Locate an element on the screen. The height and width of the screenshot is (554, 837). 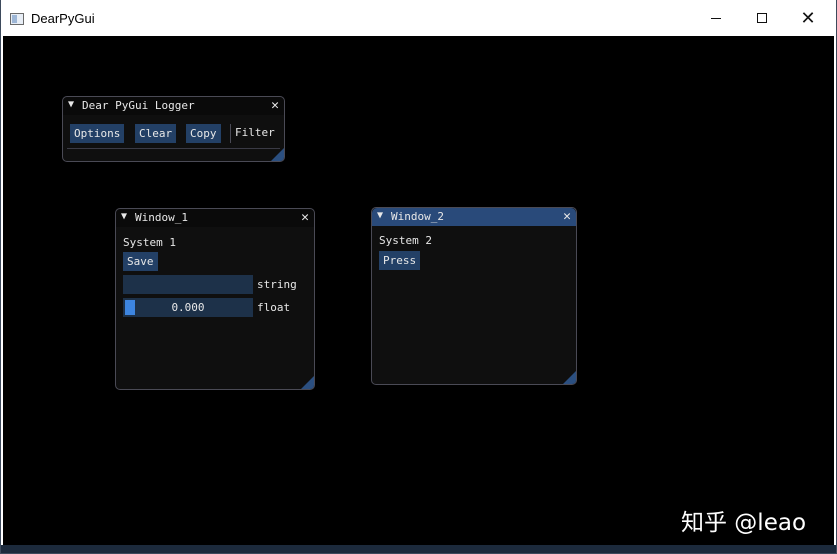
clear-button: Clear is located at coordinates (156, 133).